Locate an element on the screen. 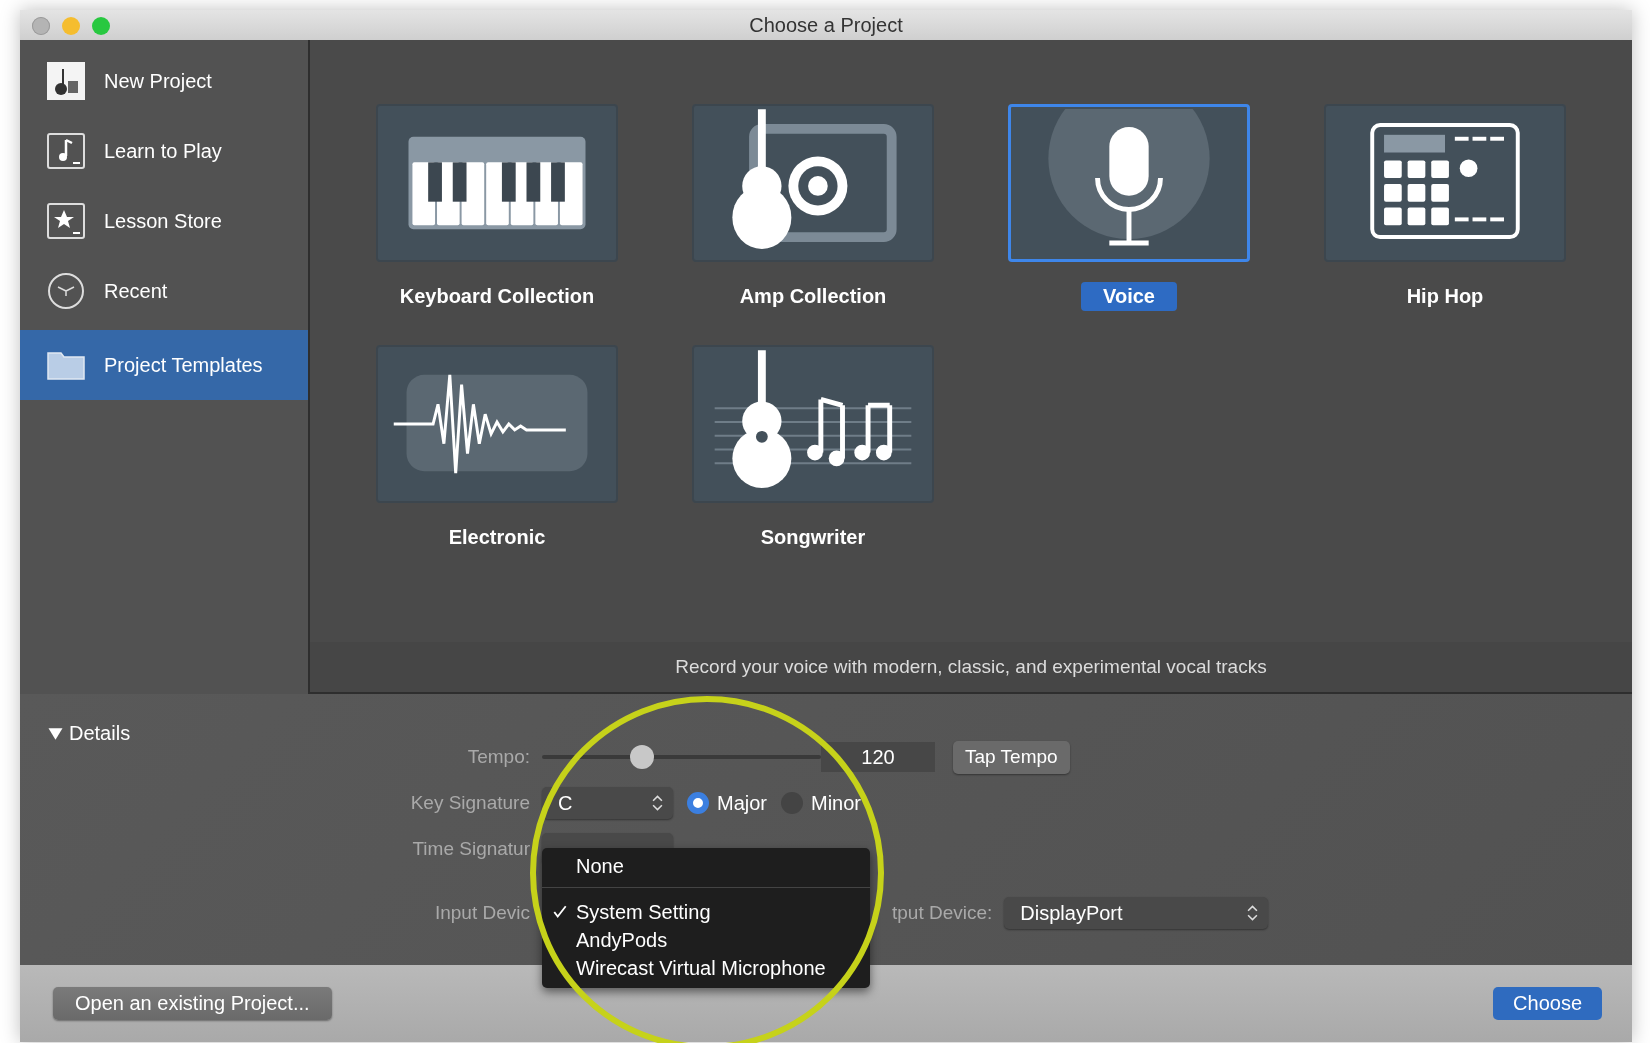  template-label: Keyboard Collection is located at coordinates (497, 296).